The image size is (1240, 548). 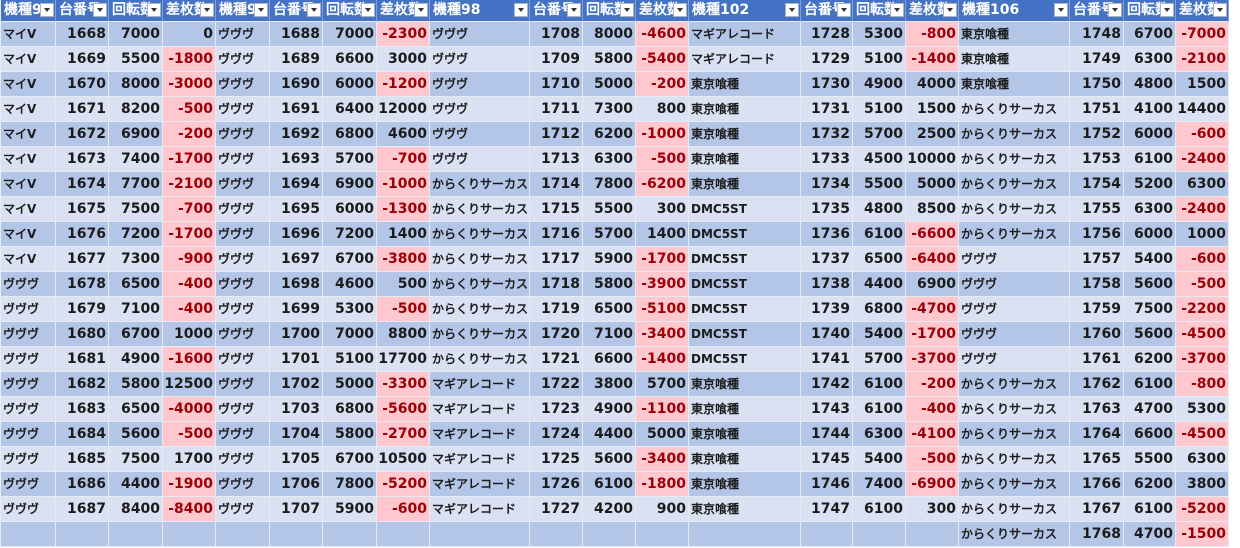 What do you see at coordinates (189, 509) in the screenshot?
I see `table-cell: -8400` at bounding box center [189, 509].